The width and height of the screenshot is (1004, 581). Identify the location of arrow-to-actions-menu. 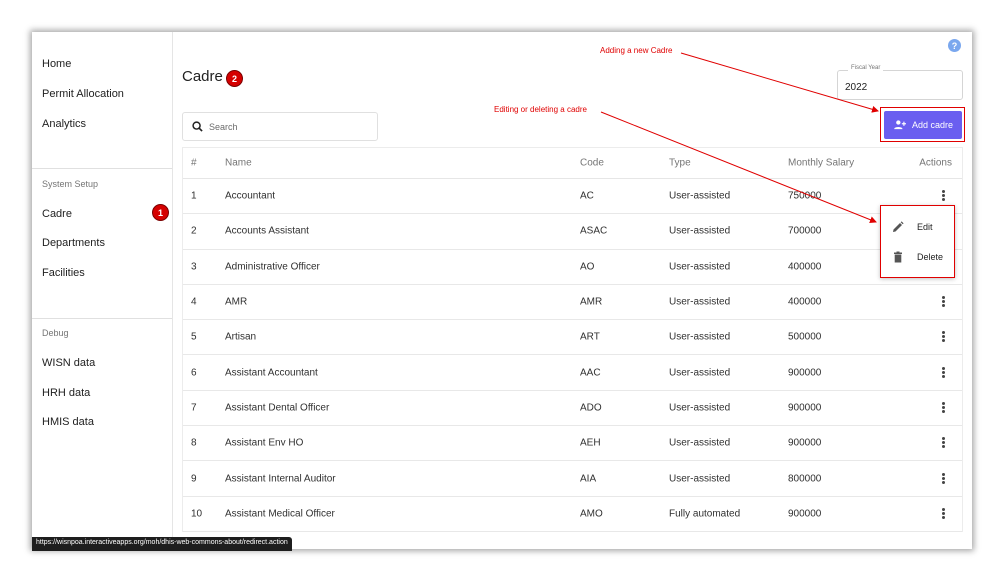
(738, 167).